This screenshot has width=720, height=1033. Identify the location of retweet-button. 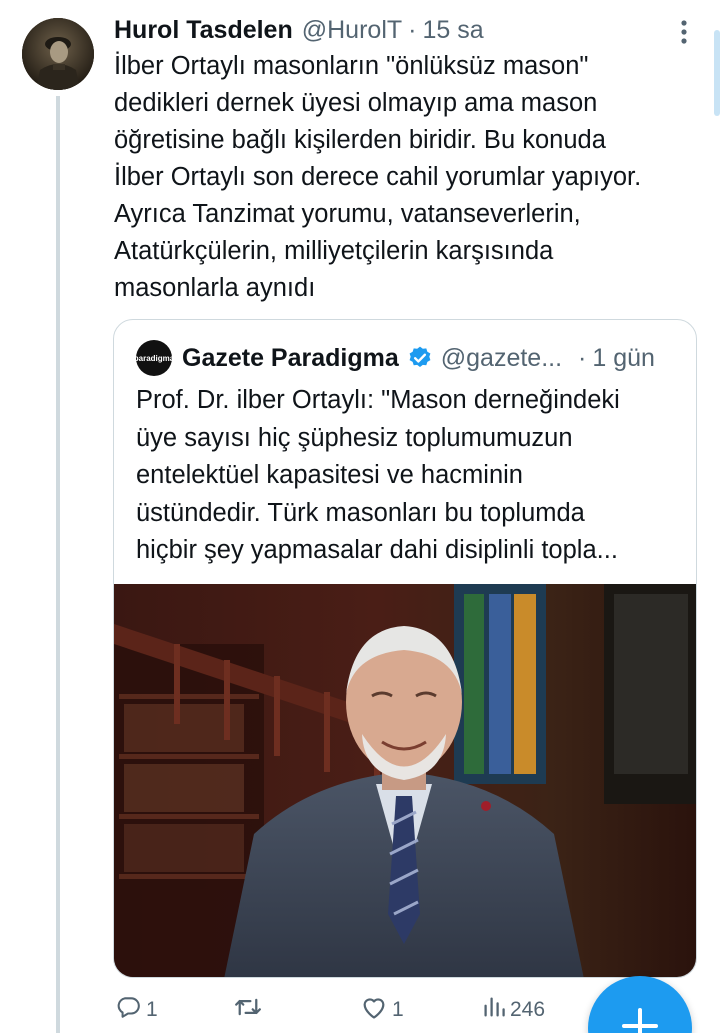
(250, 1010).